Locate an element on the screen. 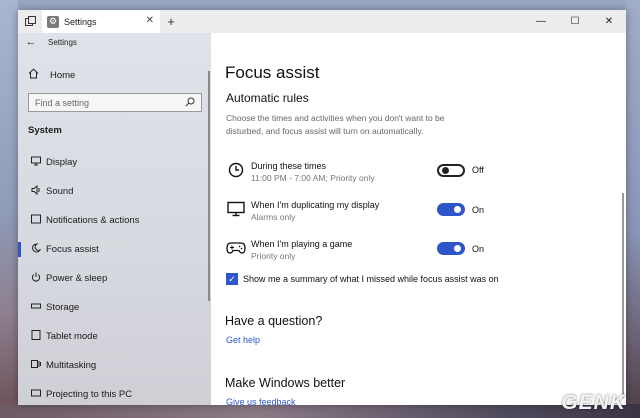 The height and width of the screenshot is (418, 640). tablet-icon is located at coordinates (36, 336).